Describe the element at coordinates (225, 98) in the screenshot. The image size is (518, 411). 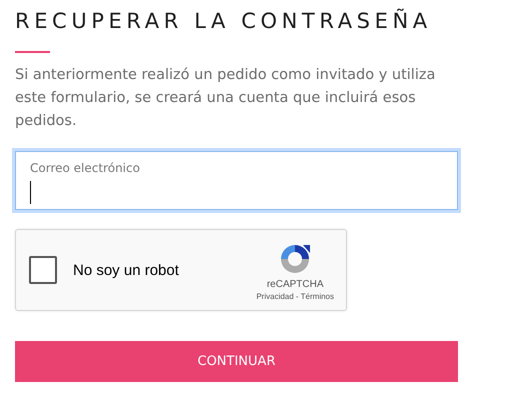
I see `description-text: Si anteriormente realizó un pedido como invitado y utiliza este formulario, se creará una cuenta que incluirá esos pedidos.` at that location.